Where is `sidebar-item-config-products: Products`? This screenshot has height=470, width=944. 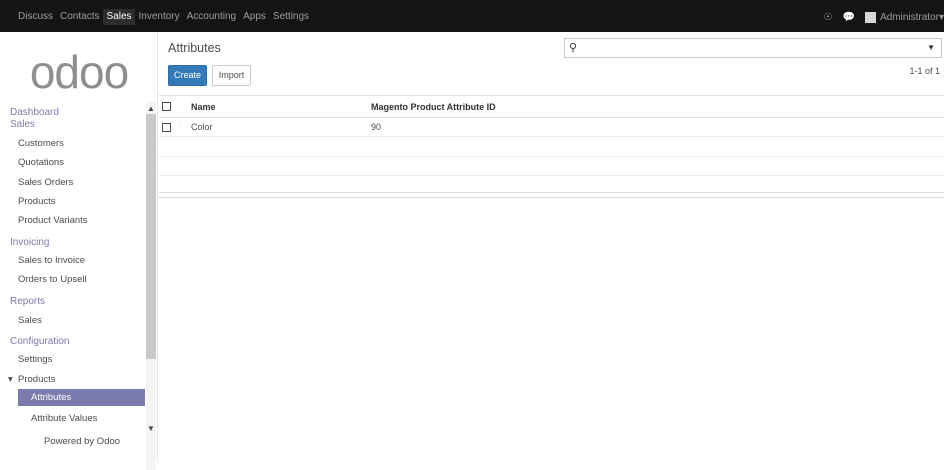
sidebar-item-config-products: Products is located at coordinates (37, 380).